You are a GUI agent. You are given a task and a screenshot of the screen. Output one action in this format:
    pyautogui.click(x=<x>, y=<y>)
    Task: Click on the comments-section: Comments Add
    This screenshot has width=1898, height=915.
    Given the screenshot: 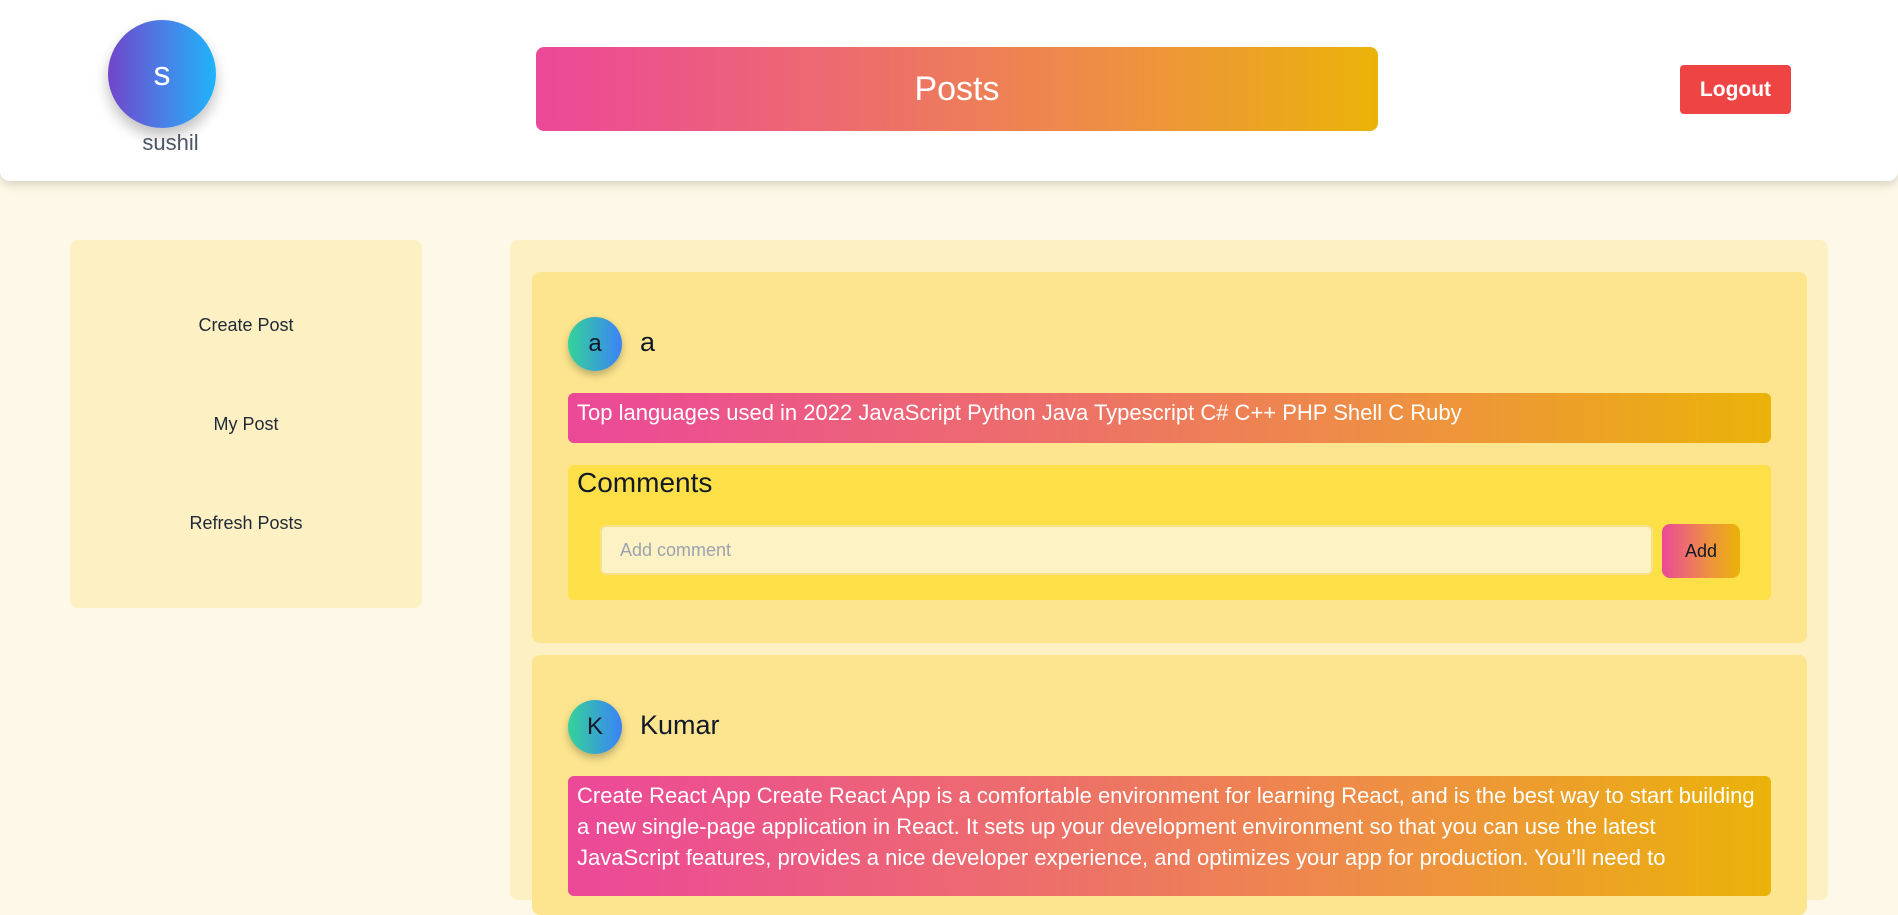 What is the action you would take?
    pyautogui.click(x=1169, y=532)
    